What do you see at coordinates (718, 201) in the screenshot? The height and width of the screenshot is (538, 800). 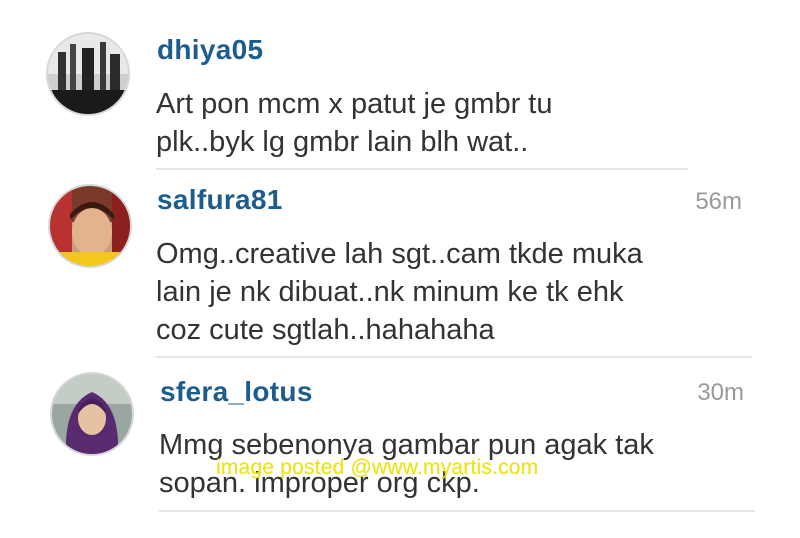 I see `comment-timestamp: 56m` at bounding box center [718, 201].